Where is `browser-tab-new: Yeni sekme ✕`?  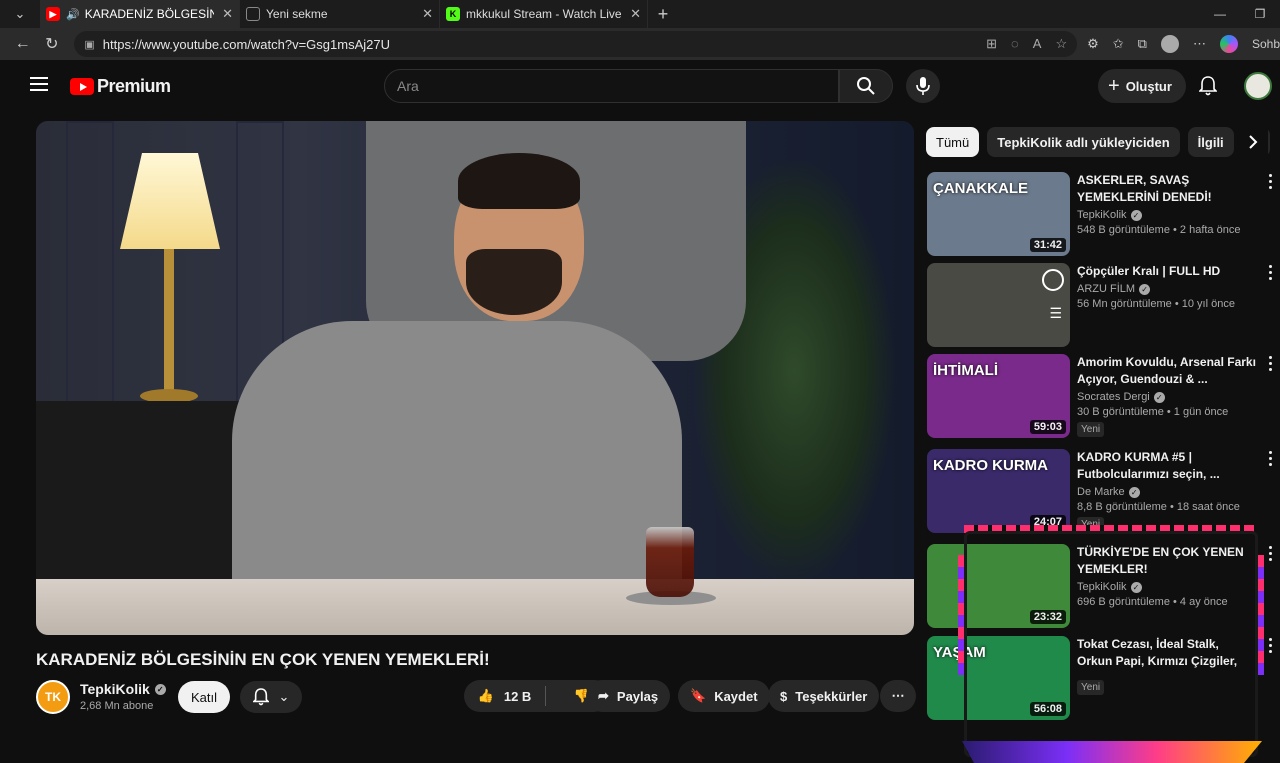
browser-tab-new: Yeni sekme ✕ is located at coordinates (340, 14).